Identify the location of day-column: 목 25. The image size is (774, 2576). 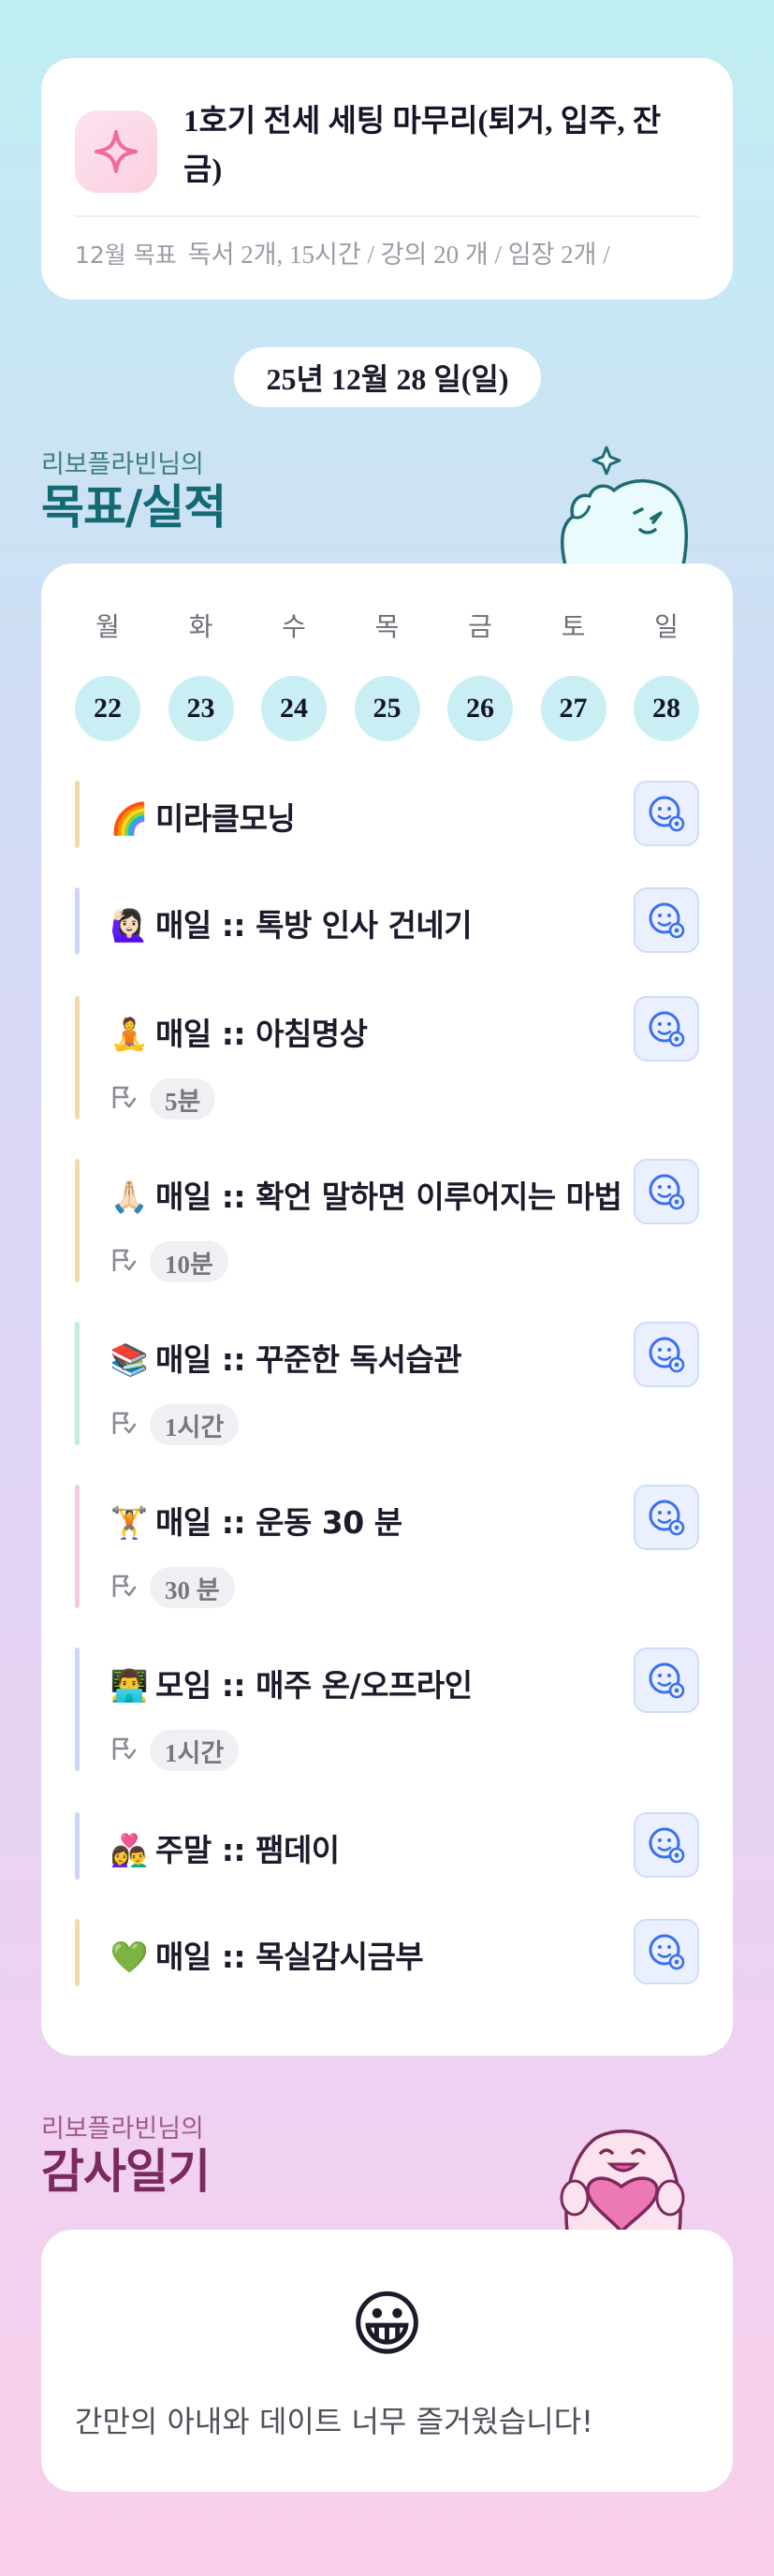
(387, 674).